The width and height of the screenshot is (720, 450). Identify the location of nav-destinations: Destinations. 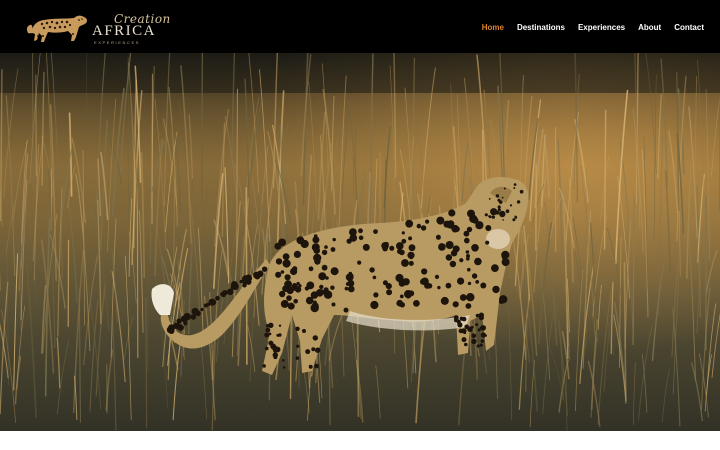
(541, 27).